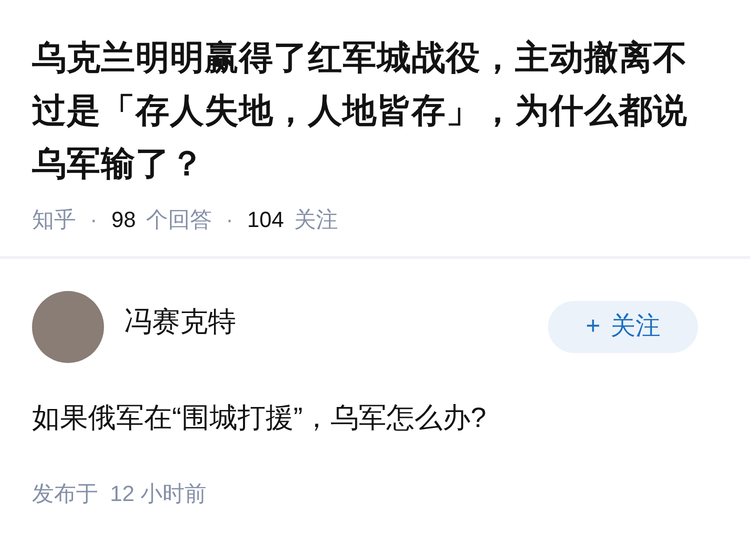  What do you see at coordinates (180, 322) in the screenshot?
I see `author-name: 冯赛克特` at bounding box center [180, 322].